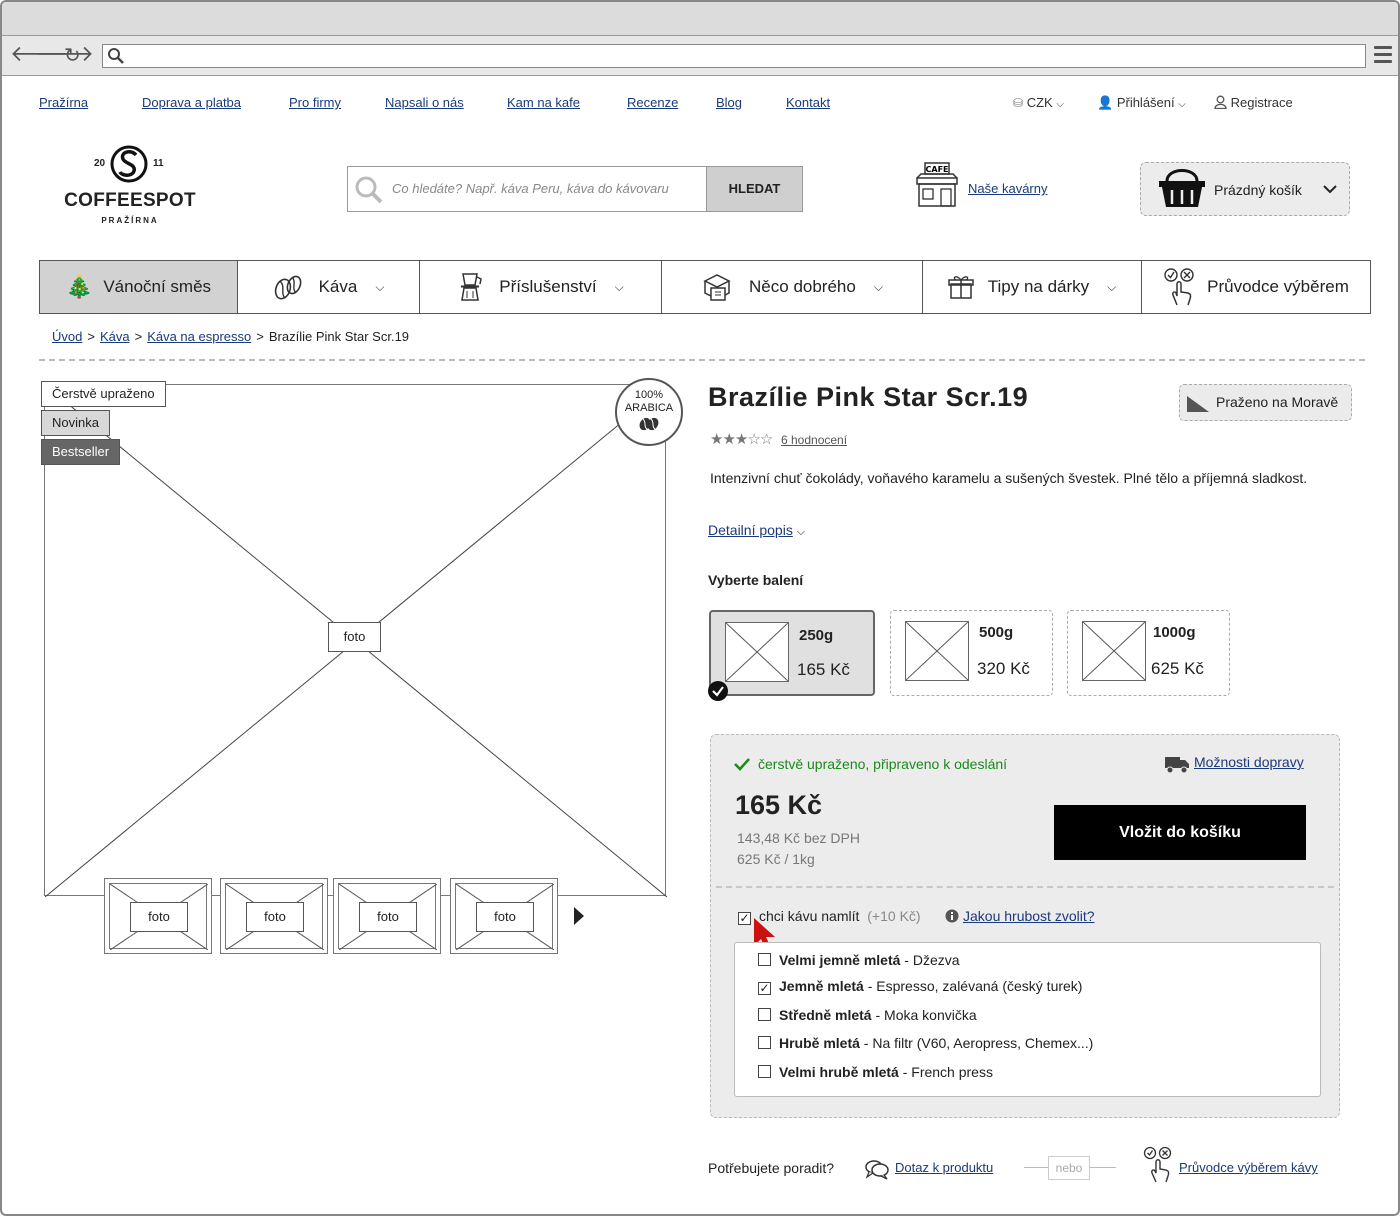 Image resolution: width=1400 pixels, height=1216 pixels. Describe the element at coordinates (1265, 402) in the screenshot. I see `roasted-in-moravia-badge: Praženo na Moravě` at that location.